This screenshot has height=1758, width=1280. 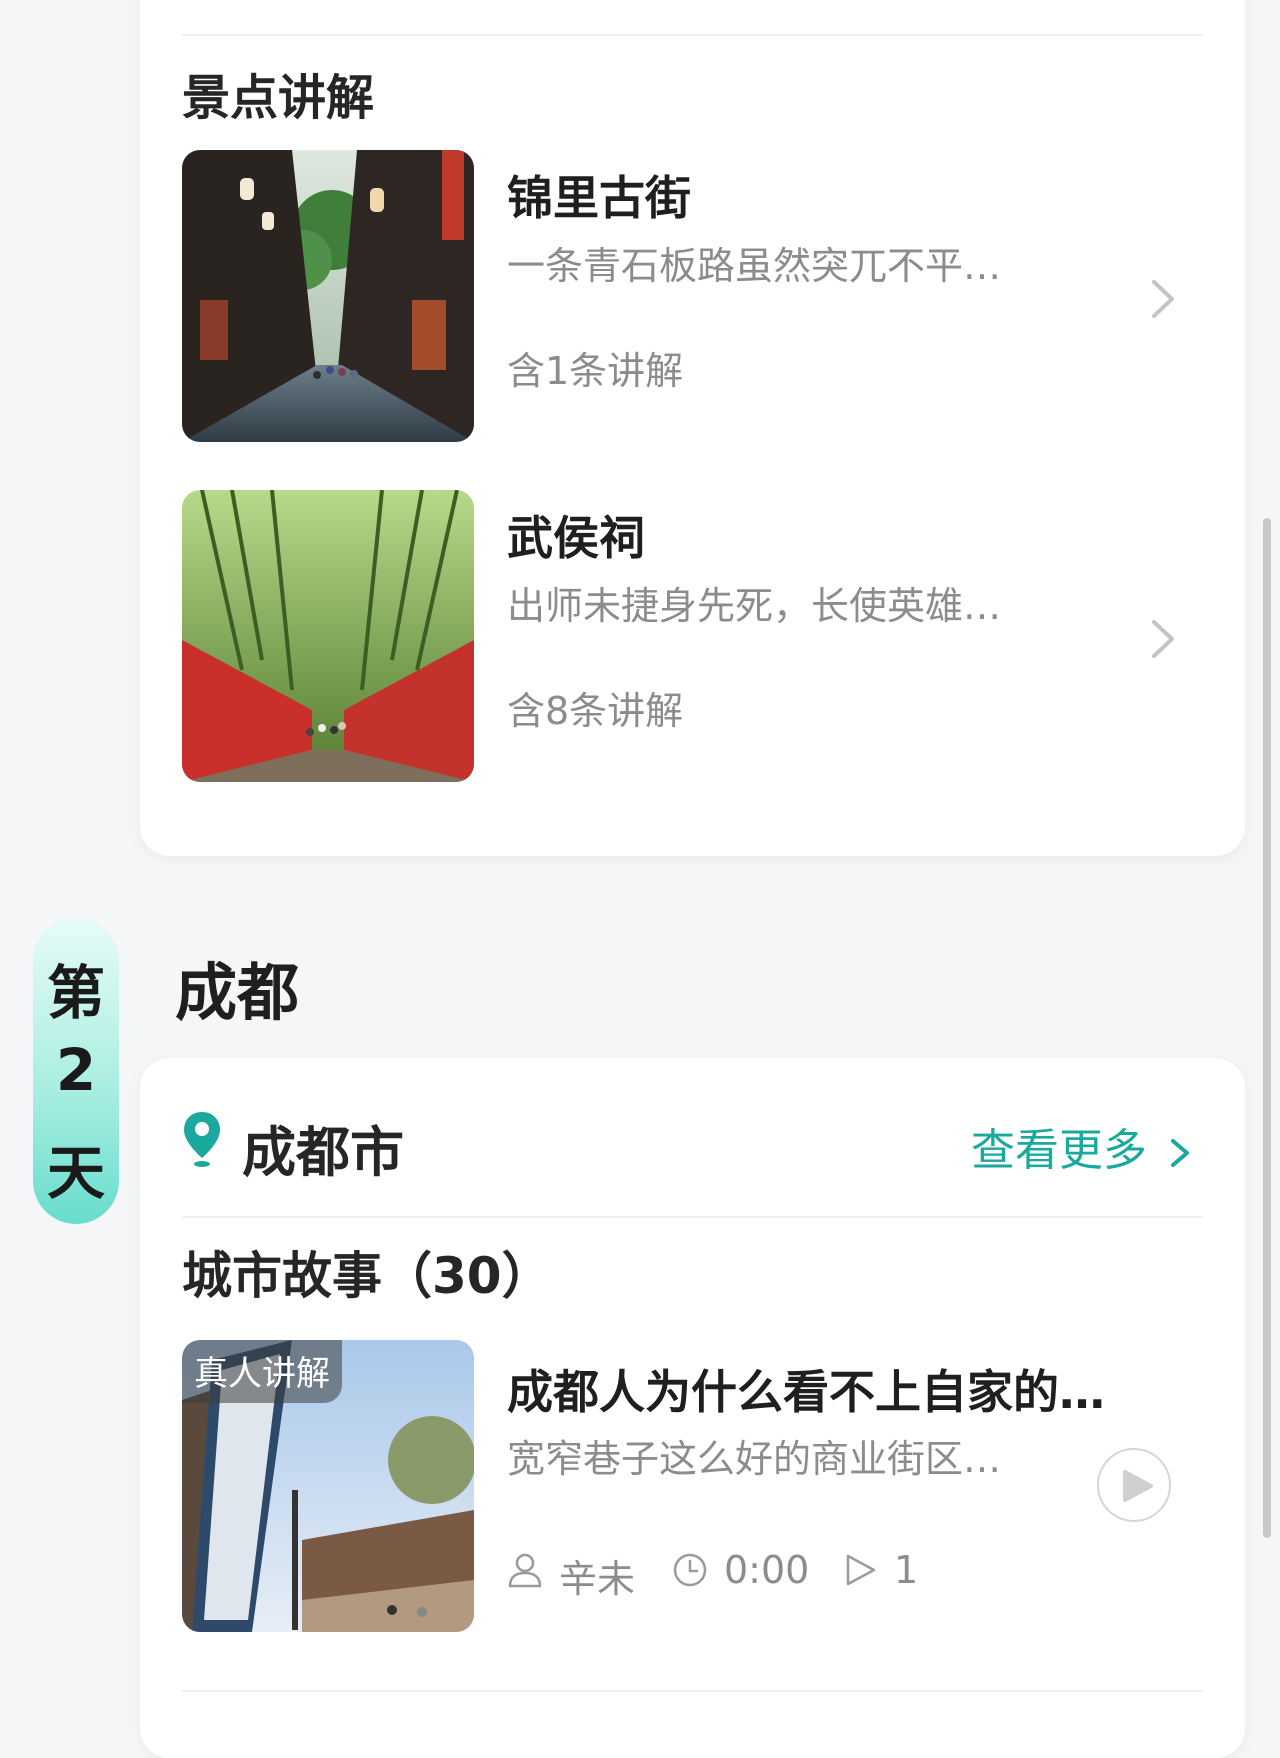 I want to click on story-duration-value: 0:00, so click(x=767, y=1570).